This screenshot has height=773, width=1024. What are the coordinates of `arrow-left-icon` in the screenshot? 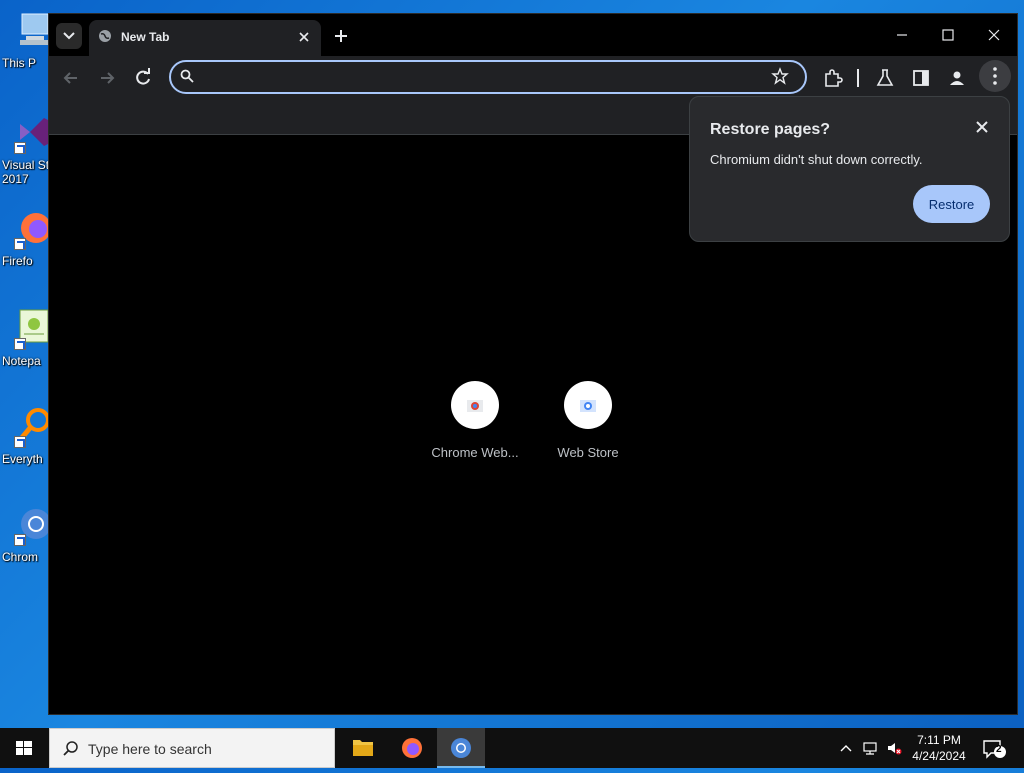 It's located at (70, 78).